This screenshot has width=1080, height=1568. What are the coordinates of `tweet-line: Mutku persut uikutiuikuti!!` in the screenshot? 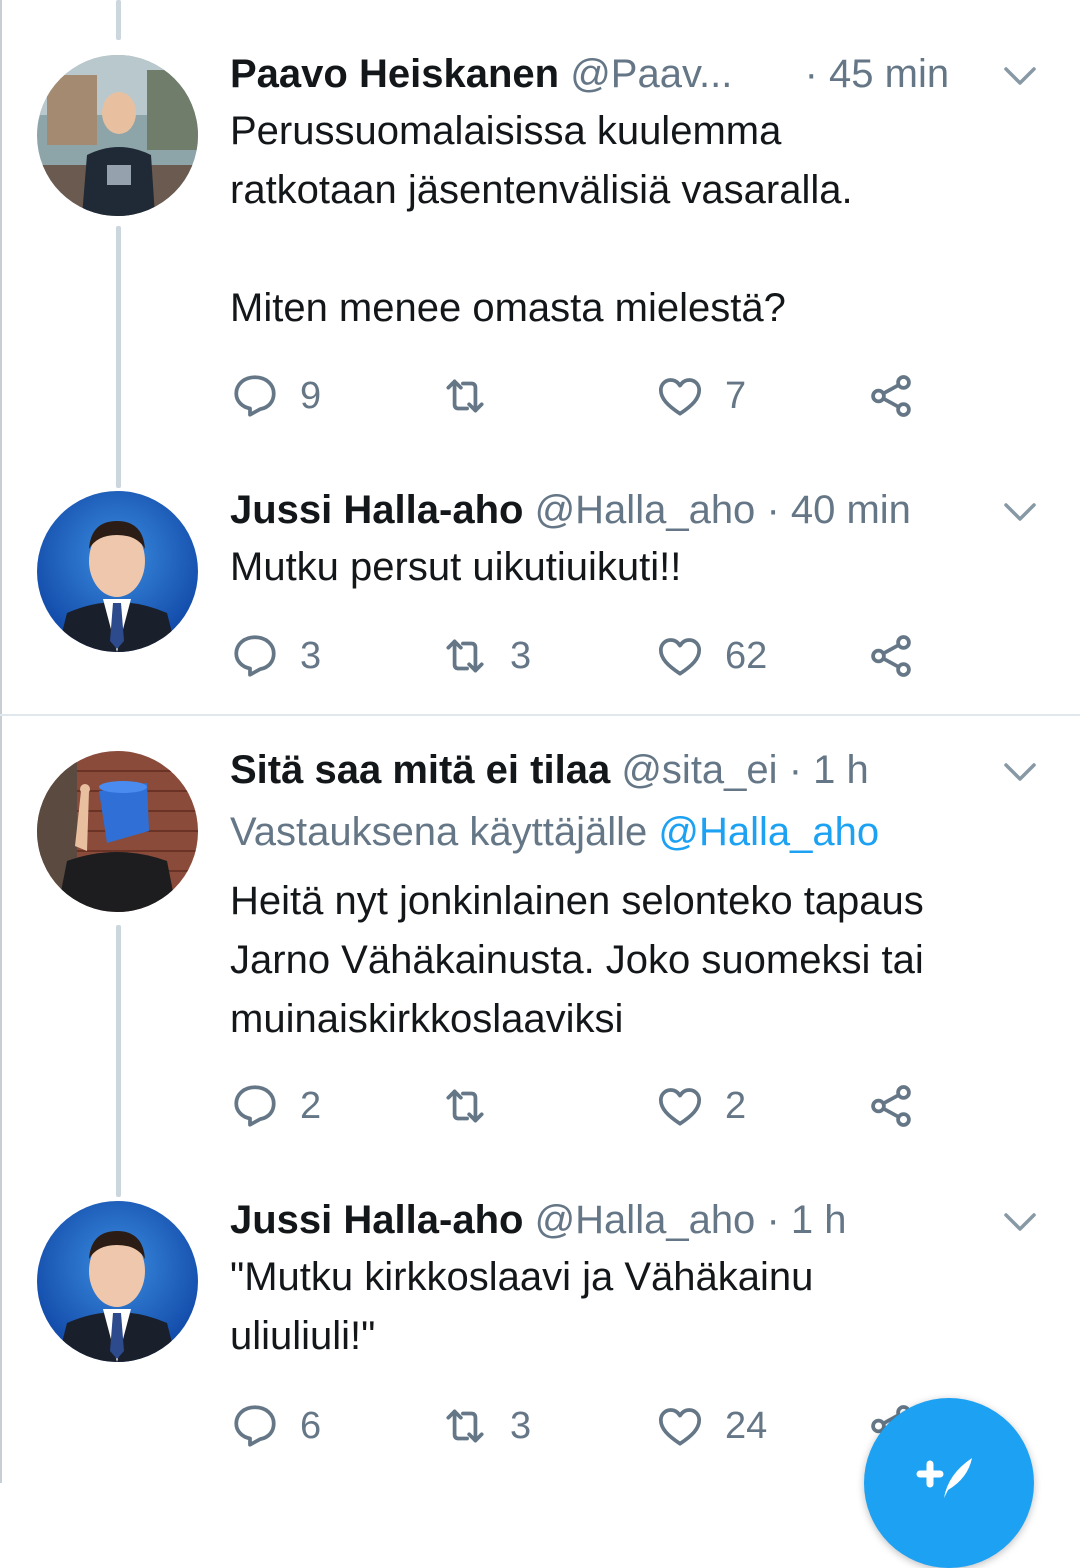 It's located at (456, 567).